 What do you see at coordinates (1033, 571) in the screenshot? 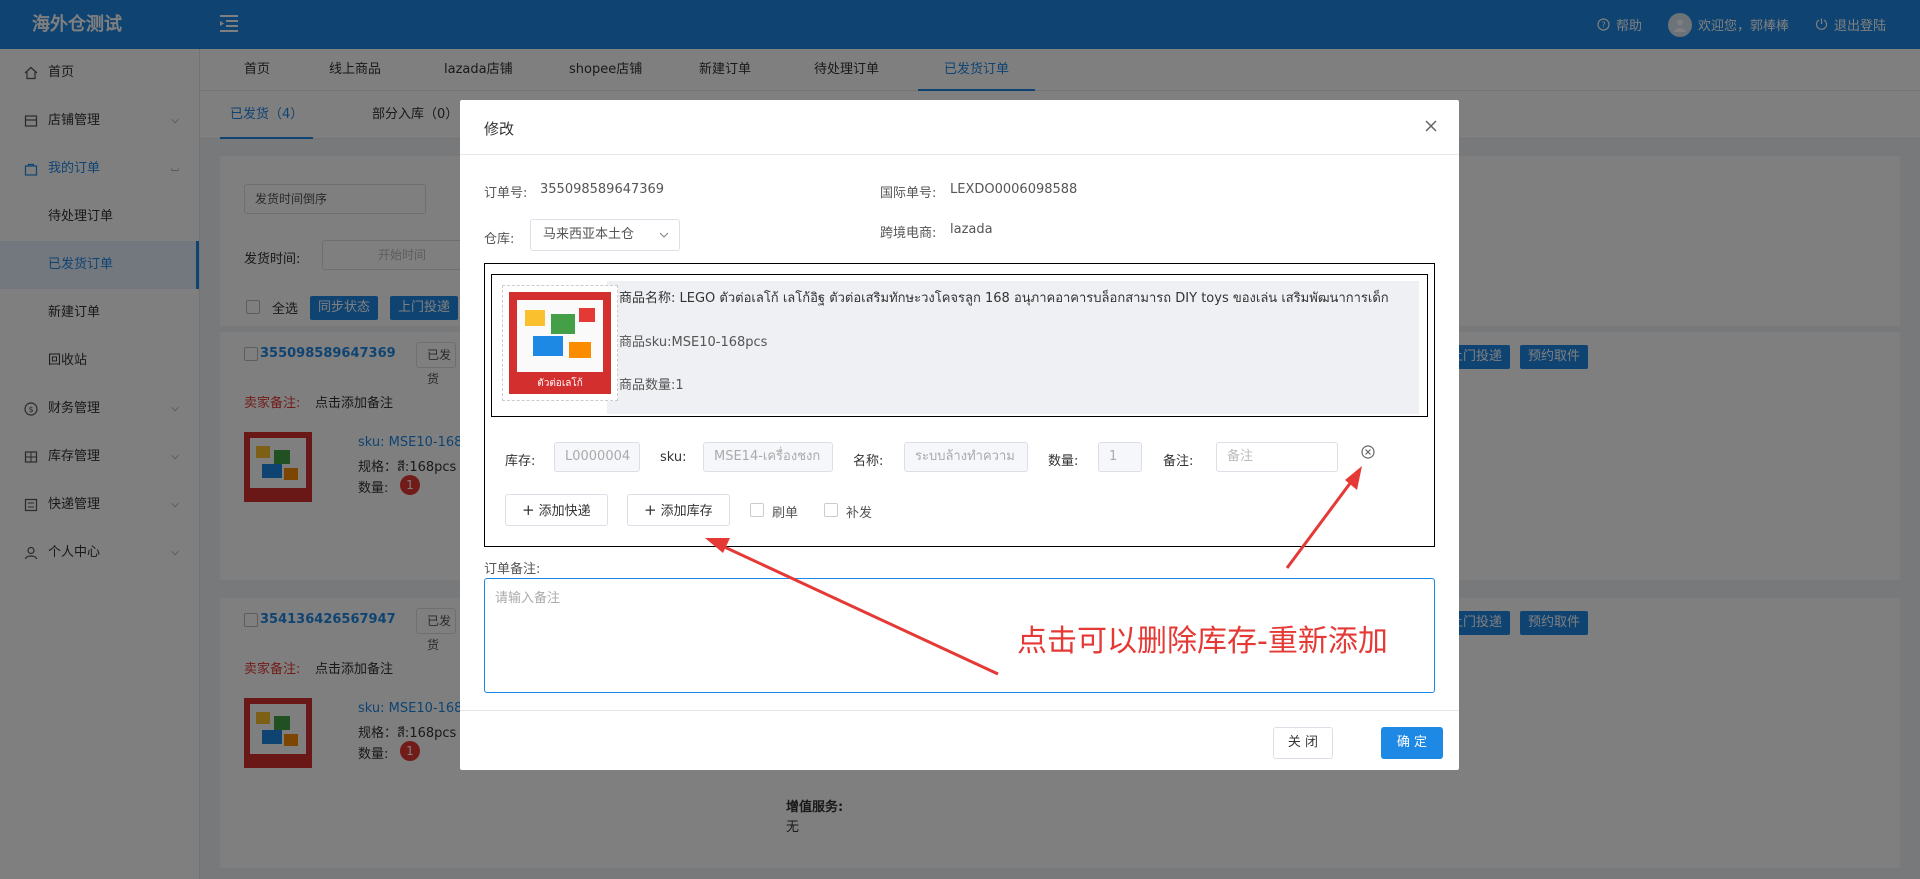
I see `annotation-arrows` at bounding box center [1033, 571].